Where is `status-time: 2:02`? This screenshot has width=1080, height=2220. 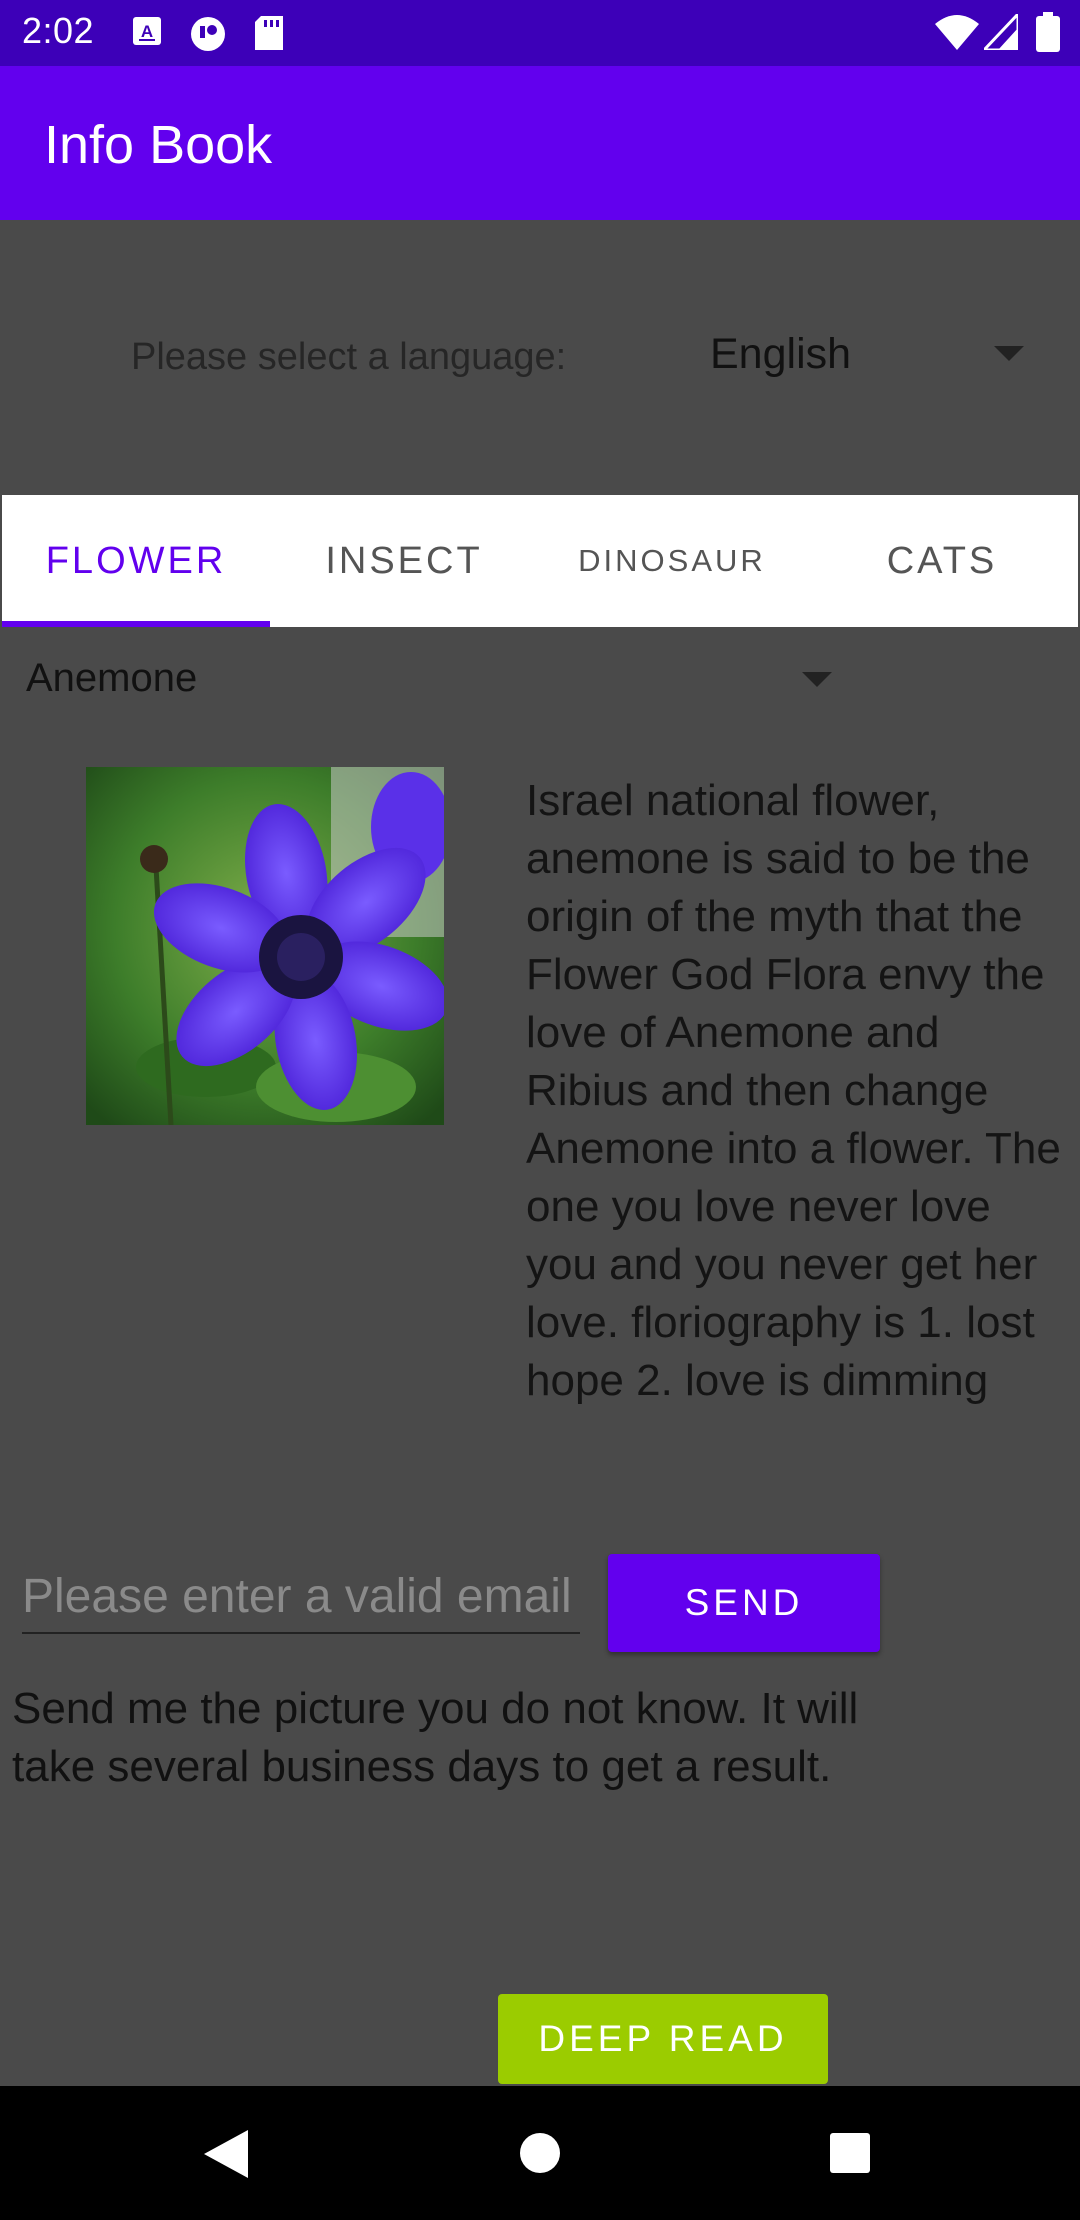 status-time: 2:02 is located at coordinates (58, 30).